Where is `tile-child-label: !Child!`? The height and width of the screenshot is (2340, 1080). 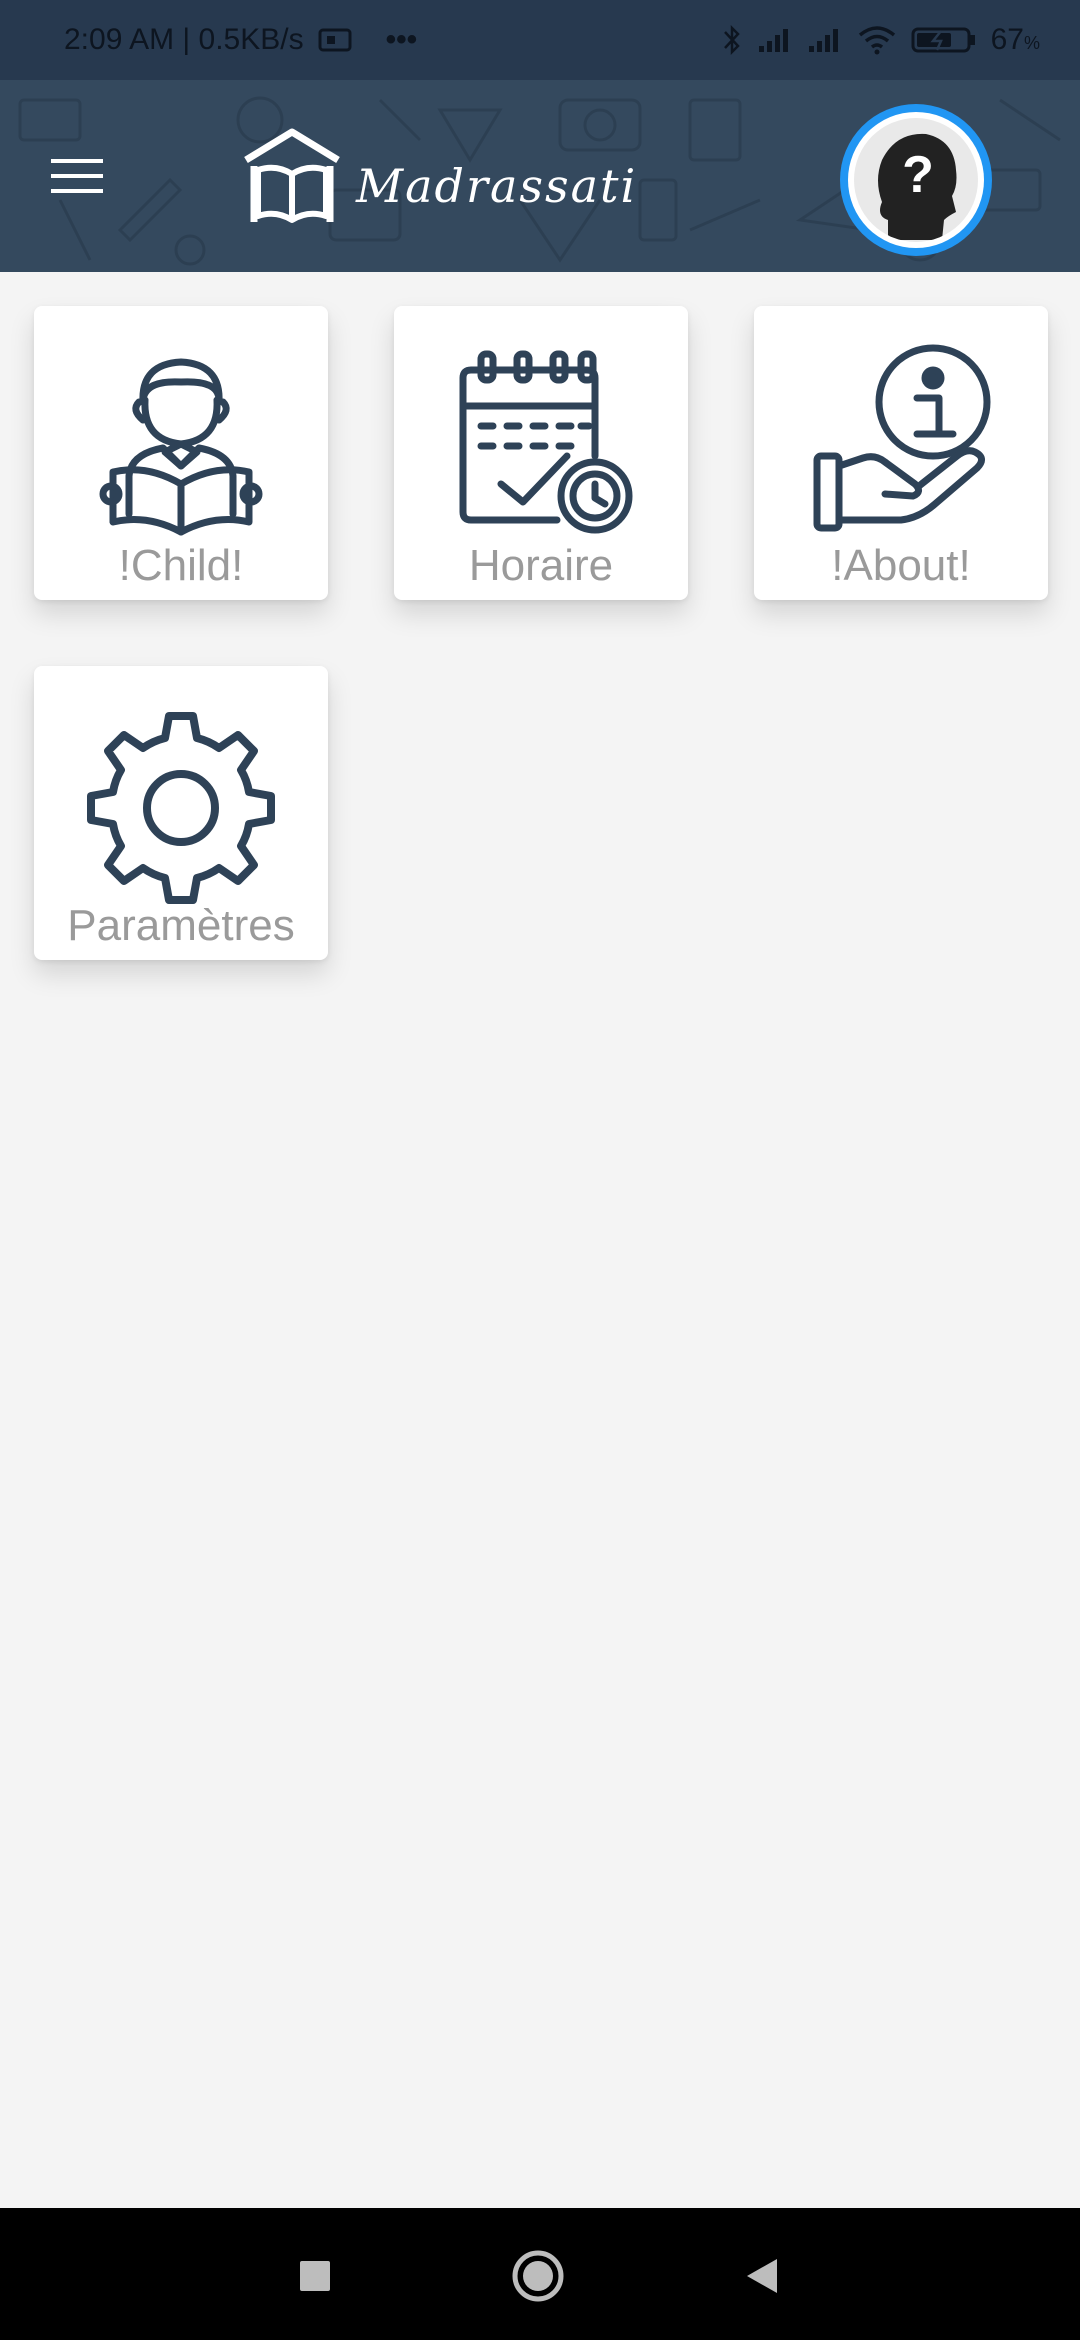
tile-child-label: !Child! is located at coordinates (181, 565).